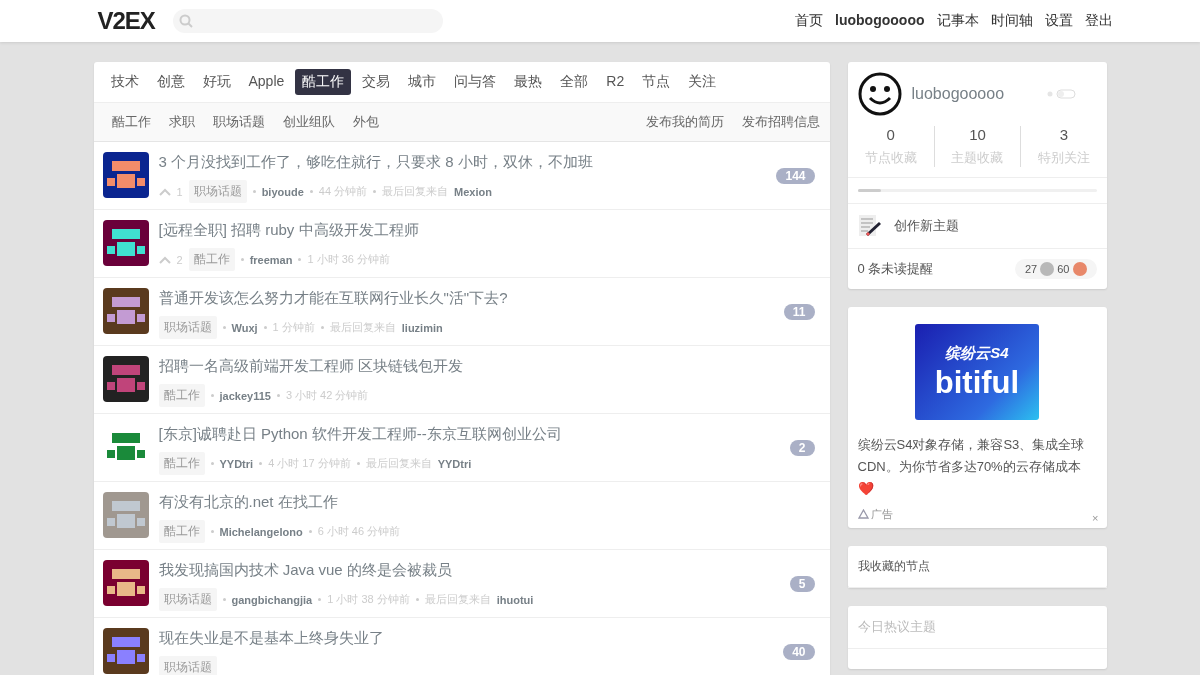 Image resolution: width=1200 pixels, height=675 pixels. I want to click on stat-value: 0, so click(890, 134).